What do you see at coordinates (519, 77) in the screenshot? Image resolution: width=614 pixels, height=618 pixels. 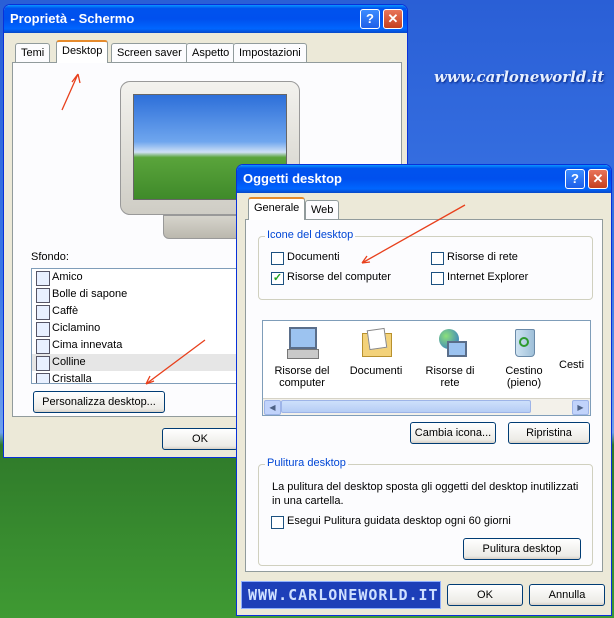 I see `watermark-text: www.carloneworld.it` at bounding box center [519, 77].